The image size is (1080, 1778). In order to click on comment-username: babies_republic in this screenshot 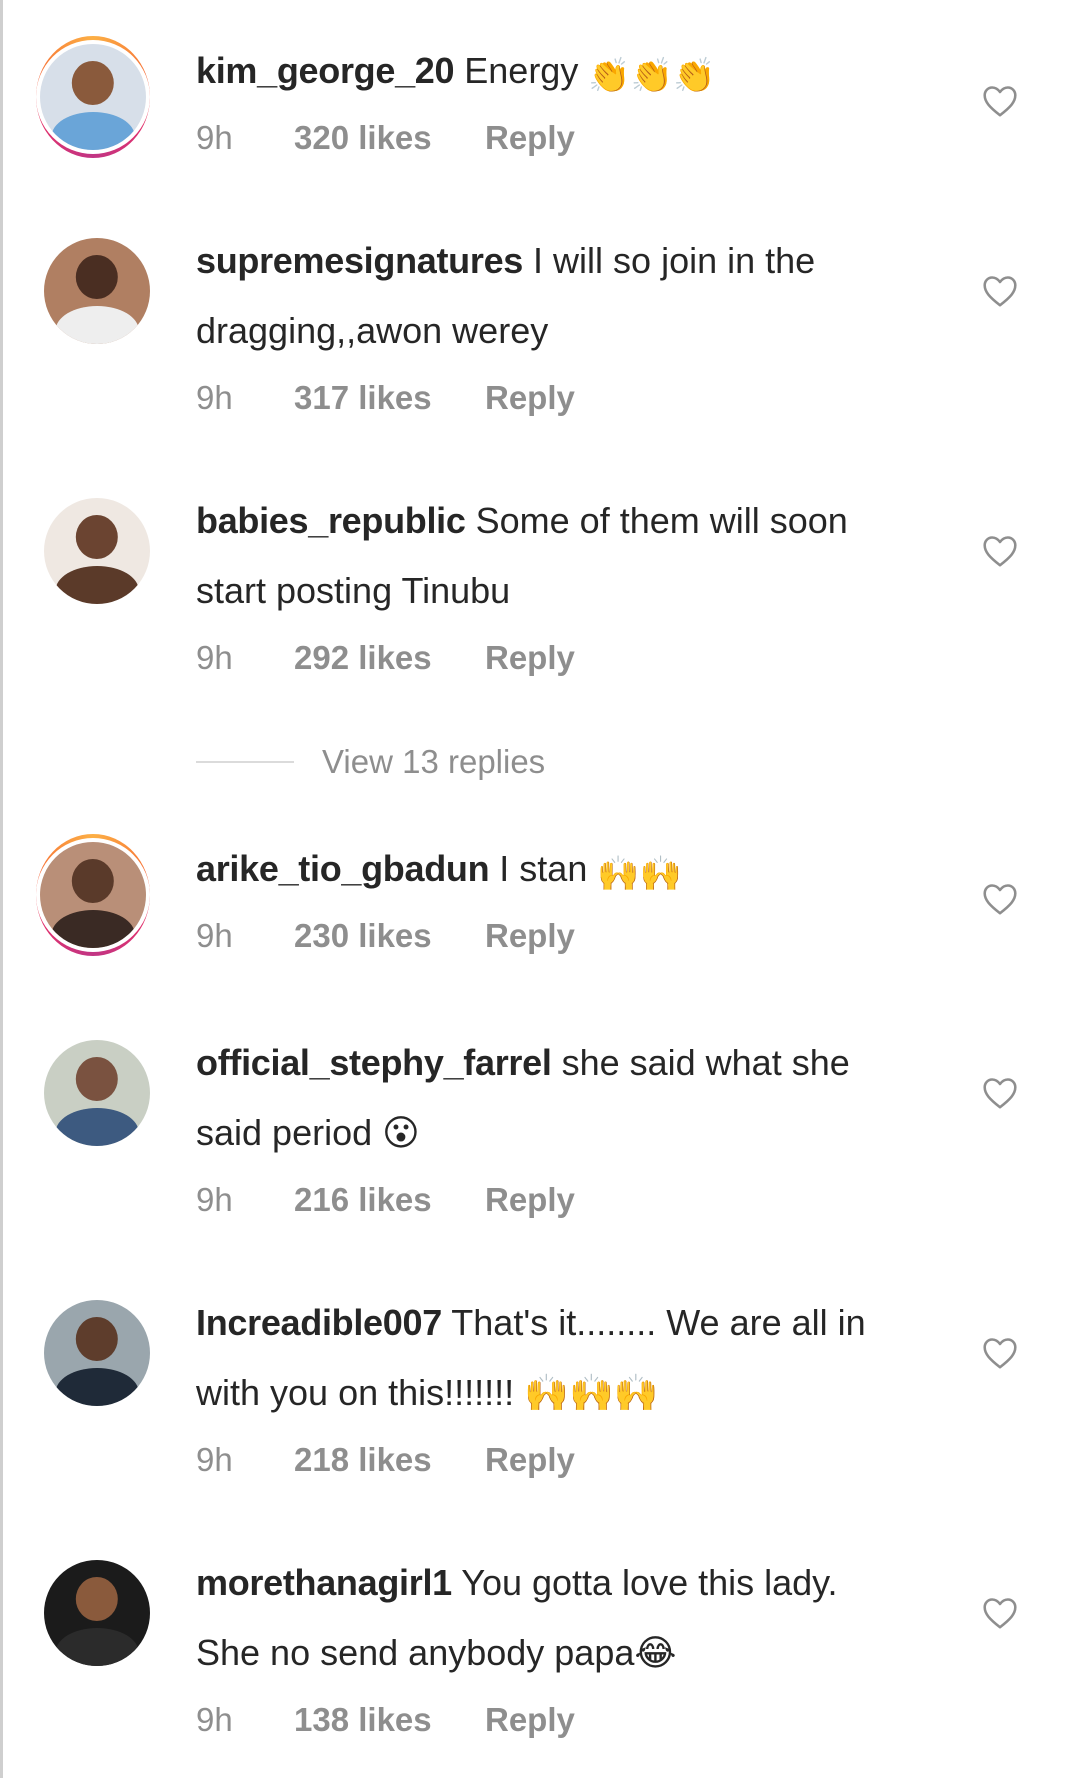, I will do `click(331, 520)`.